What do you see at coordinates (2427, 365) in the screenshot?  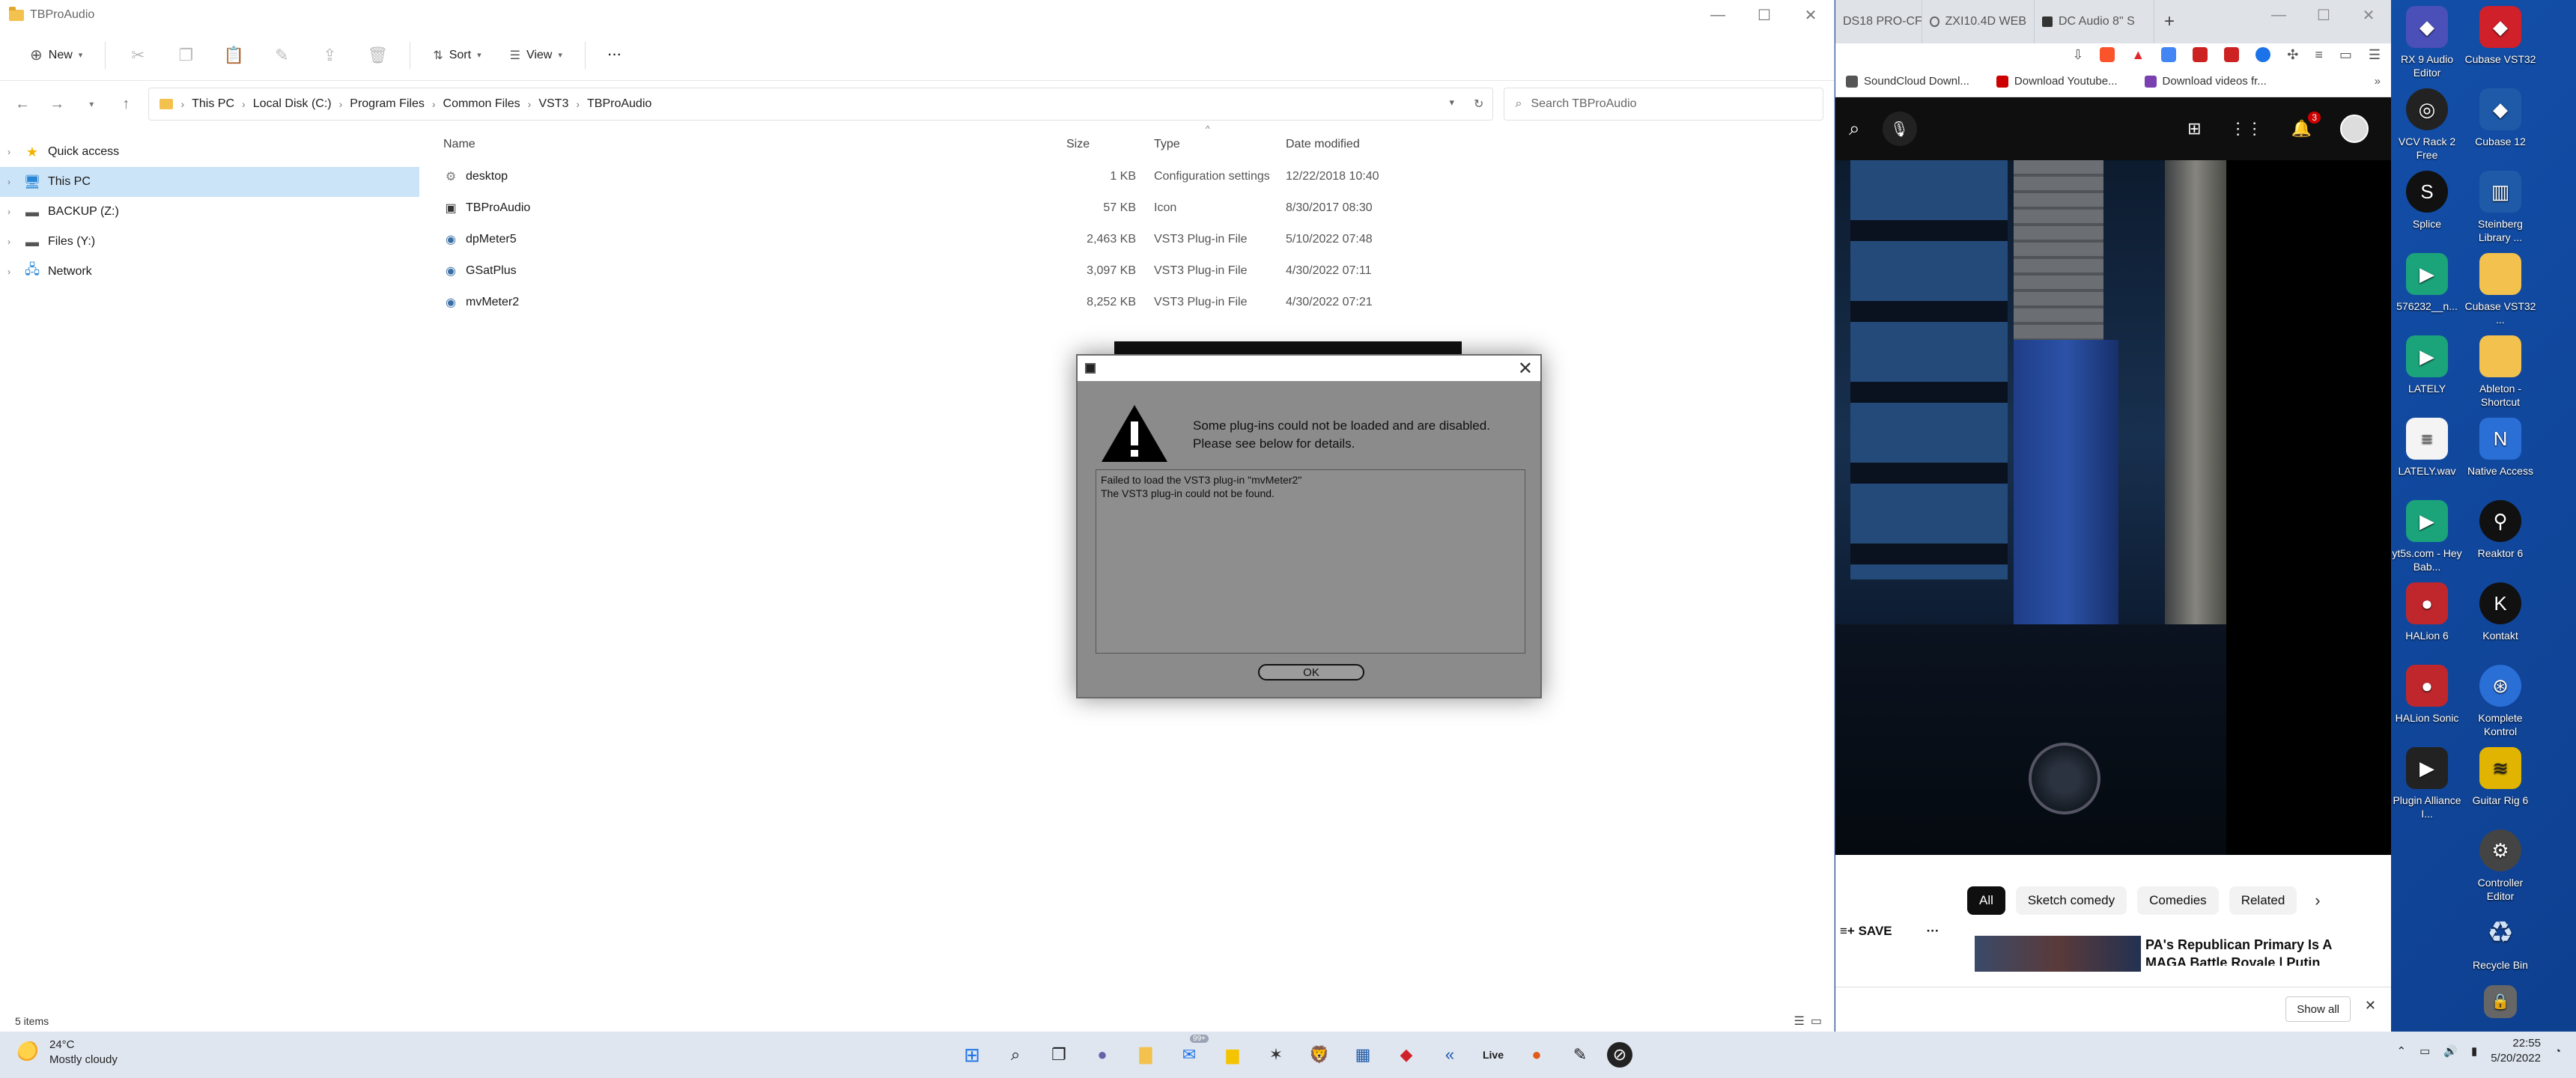 I see `desktop-icon: ▶ LATELY` at bounding box center [2427, 365].